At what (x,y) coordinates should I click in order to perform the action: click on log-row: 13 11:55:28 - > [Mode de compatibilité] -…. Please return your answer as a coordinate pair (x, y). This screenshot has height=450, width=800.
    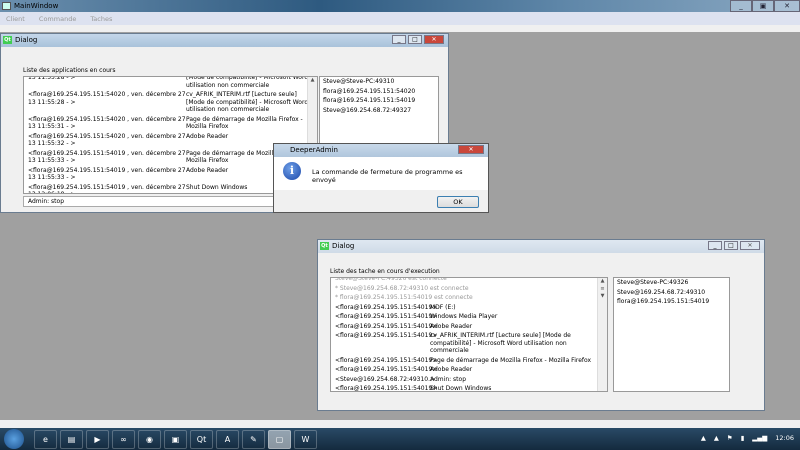
    Looking at the image, I should click on (170, 83).